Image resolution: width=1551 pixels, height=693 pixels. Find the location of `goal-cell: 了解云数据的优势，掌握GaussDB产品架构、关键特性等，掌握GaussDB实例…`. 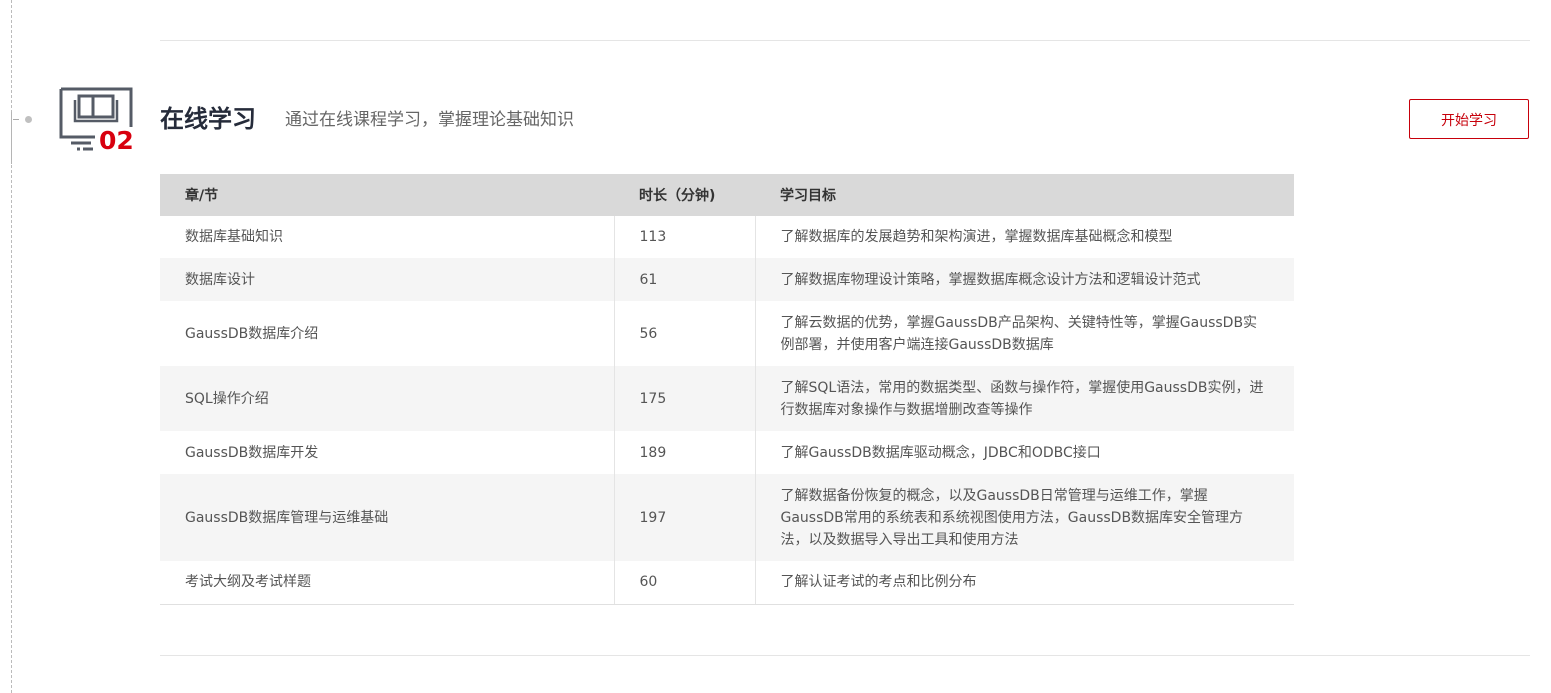

goal-cell: 了解云数据的优势，掌握GaussDB产品架构、关键特性等，掌握GaussDB实例… is located at coordinates (1019, 333).